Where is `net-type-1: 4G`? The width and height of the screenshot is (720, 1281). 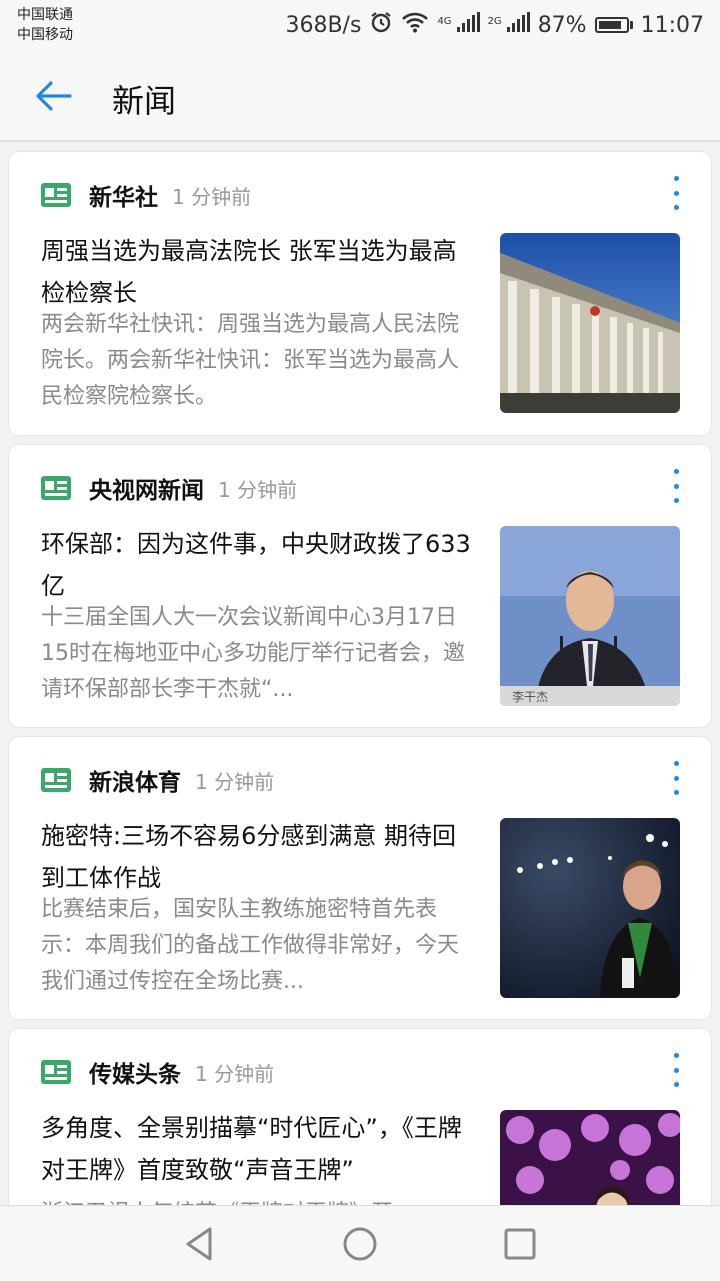 net-type-1: 4G is located at coordinates (444, 21).